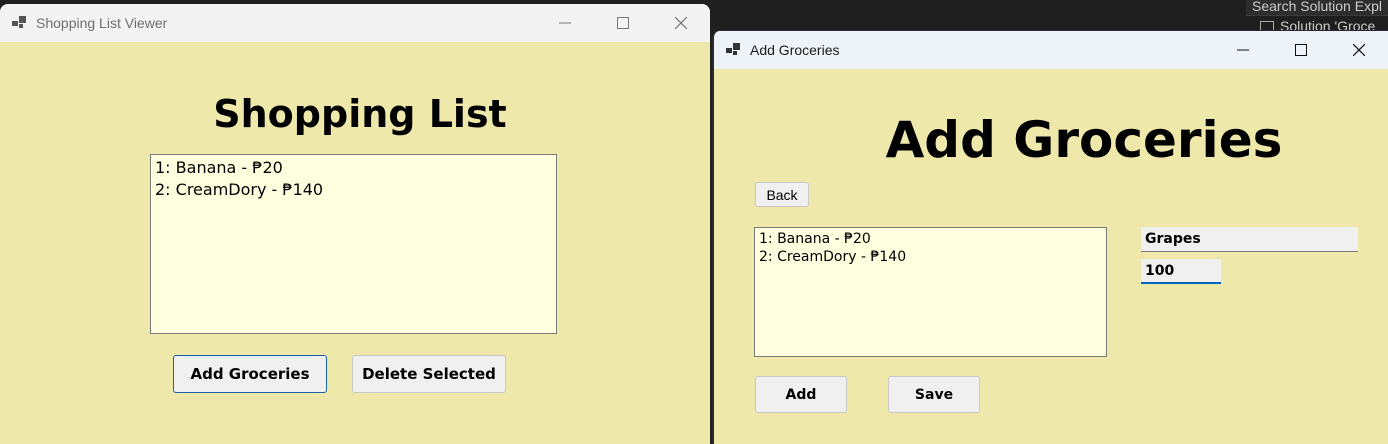 This screenshot has width=1388, height=444. What do you see at coordinates (1051, 50) in the screenshot?
I see `titlebar: Add Groceries` at bounding box center [1051, 50].